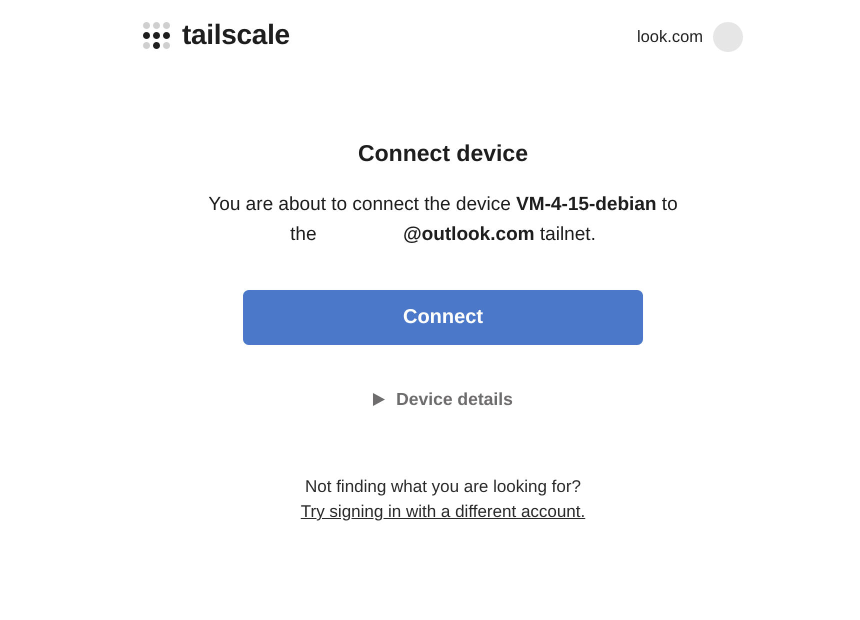 The image size is (860, 620). What do you see at coordinates (236, 35) in the screenshot?
I see `logo-wordmark: tailscale` at bounding box center [236, 35].